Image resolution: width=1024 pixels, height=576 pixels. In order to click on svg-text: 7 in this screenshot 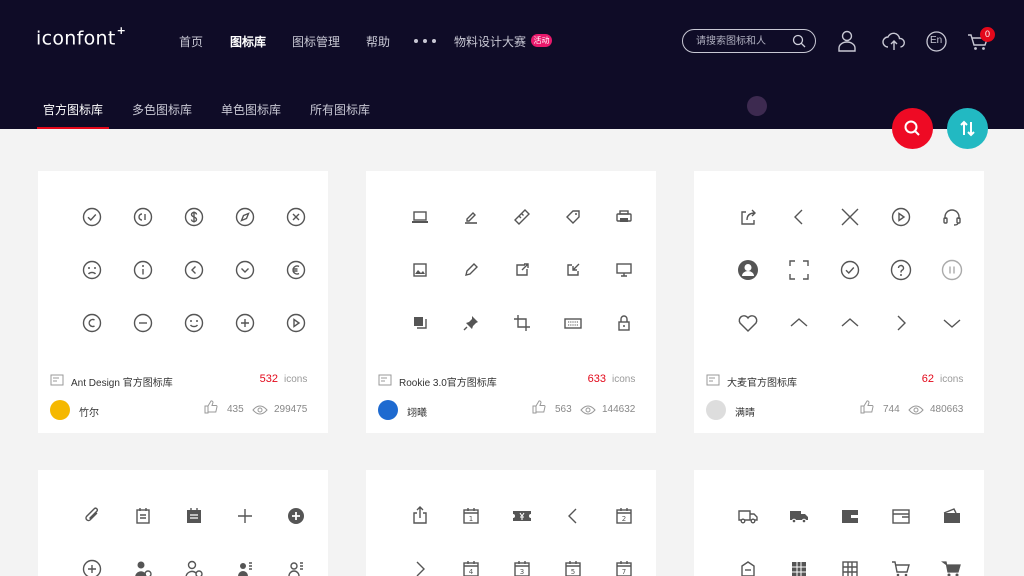, I will do `click(624, 572)`.